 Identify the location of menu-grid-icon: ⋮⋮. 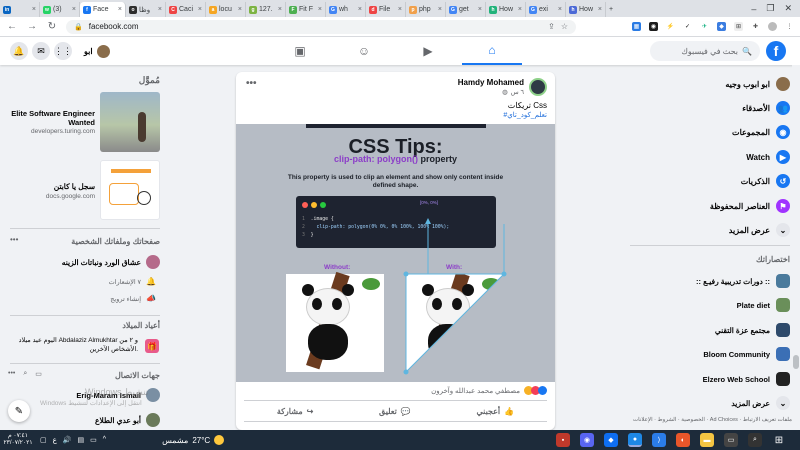
(63, 51).